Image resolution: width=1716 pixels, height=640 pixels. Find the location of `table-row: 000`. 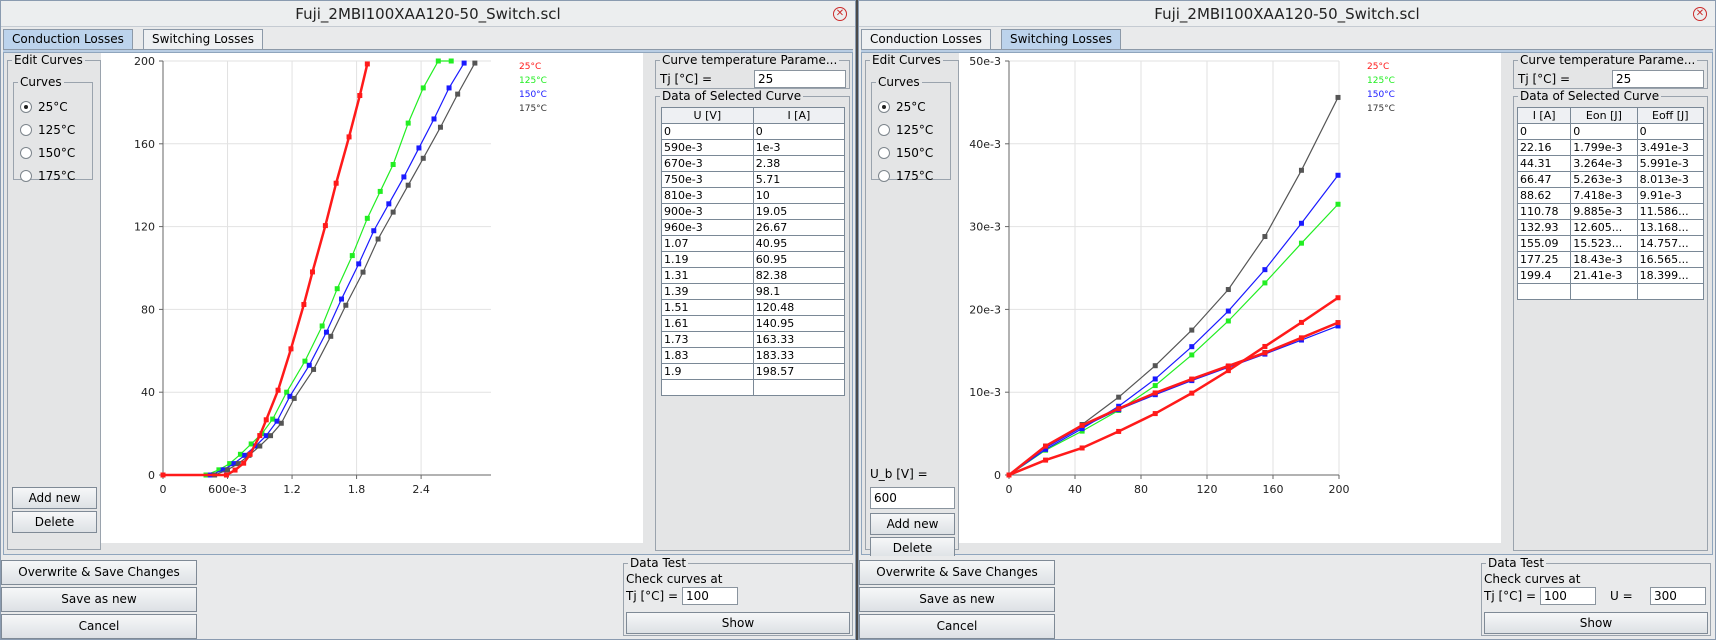

table-row: 000 is located at coordinates (1610, 131).